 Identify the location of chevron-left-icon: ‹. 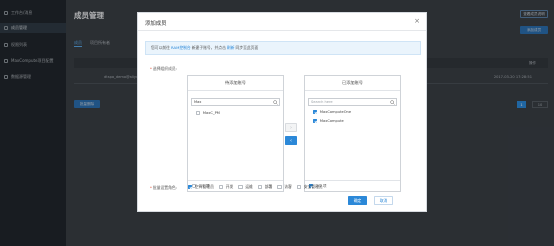
(291, 140).